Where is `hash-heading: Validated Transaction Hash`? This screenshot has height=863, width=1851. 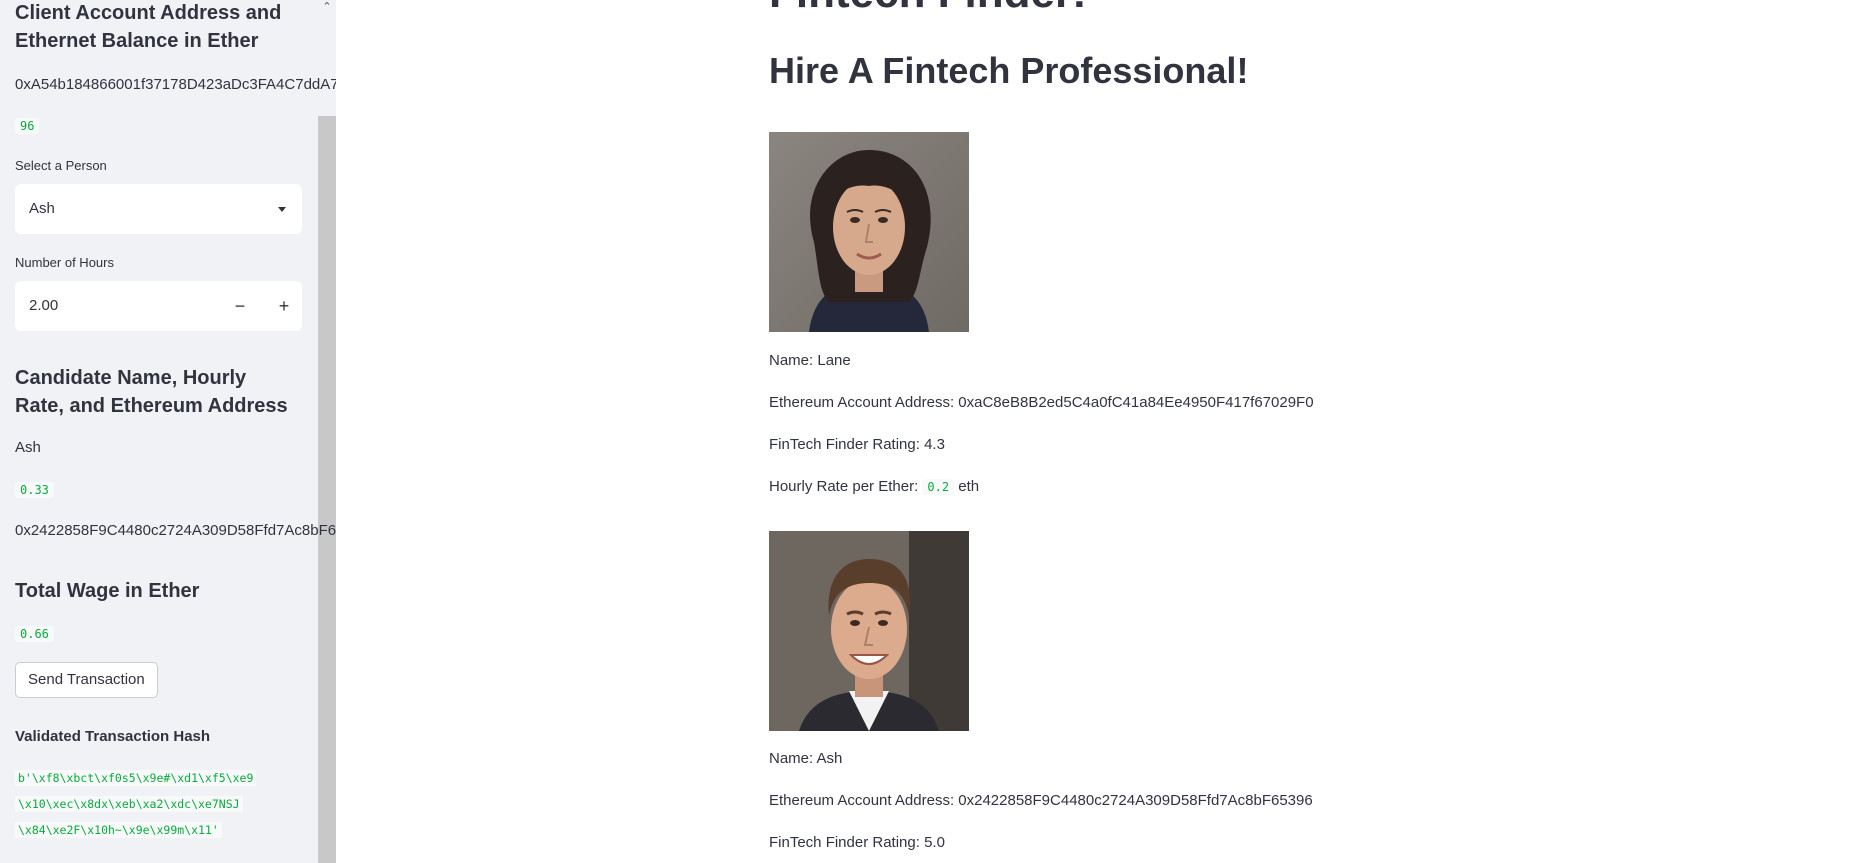 hash-heading: Validated Transaction Hash is located at coordinates (113, 736).